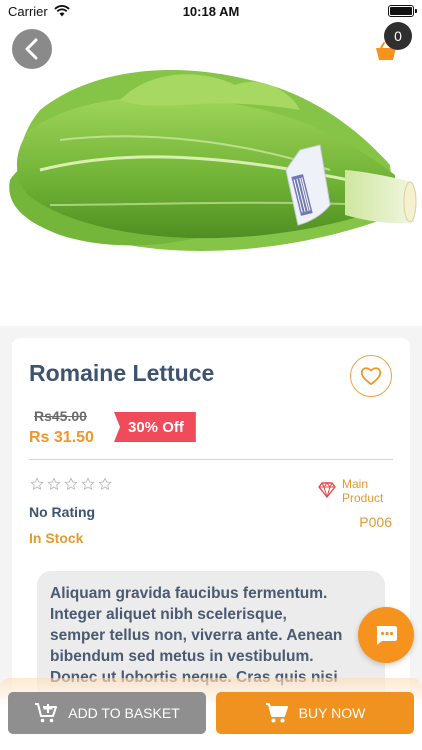 Image resolution: width=422 pixels, height=750 pixels. I want to click on chat-button, so click(386, 635).